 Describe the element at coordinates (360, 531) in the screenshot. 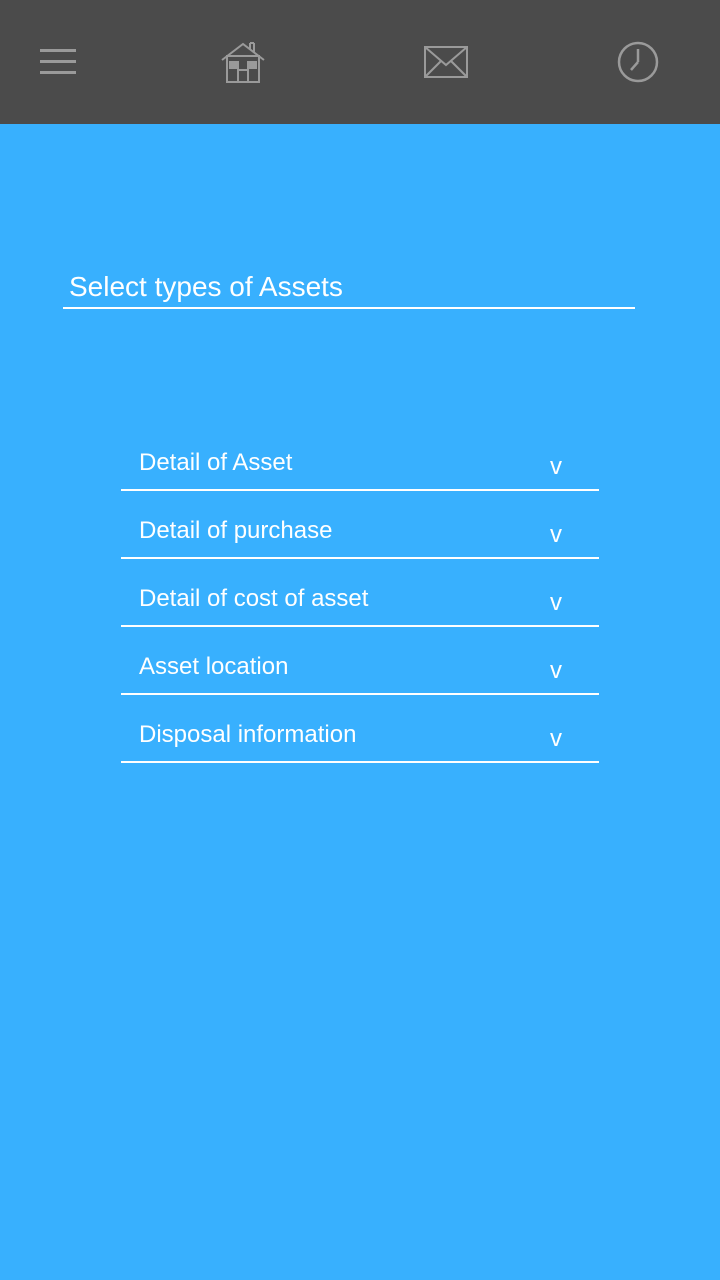

I see `section-detail-of-purchase: Detail of purchase v` at that location.